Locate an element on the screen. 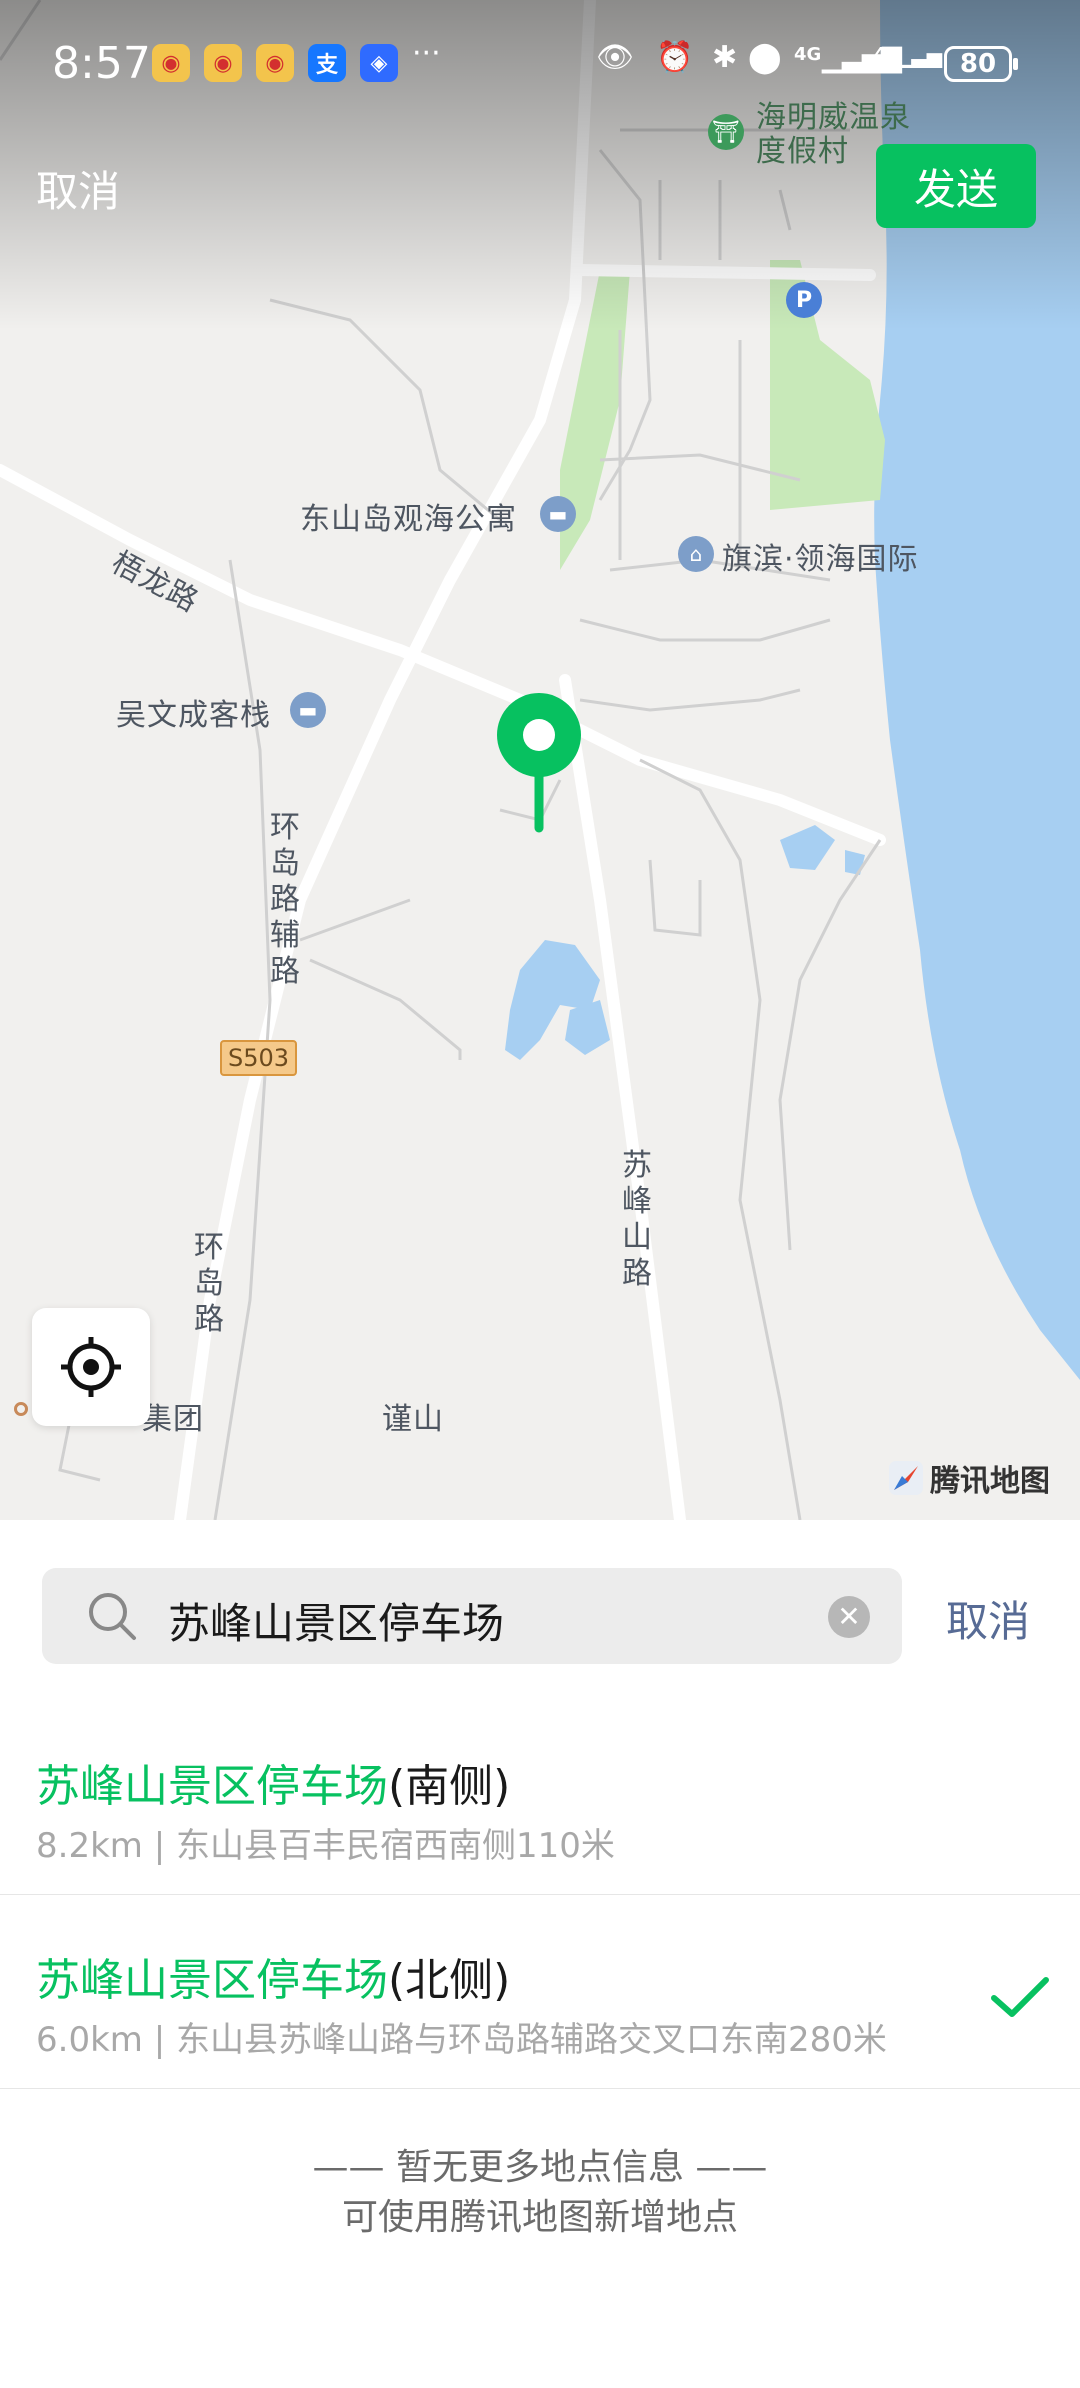 Image resolution: width=1080 pixels, height=2388 pixels. eye-icon: 👁 is located at coordinates (615, 57).